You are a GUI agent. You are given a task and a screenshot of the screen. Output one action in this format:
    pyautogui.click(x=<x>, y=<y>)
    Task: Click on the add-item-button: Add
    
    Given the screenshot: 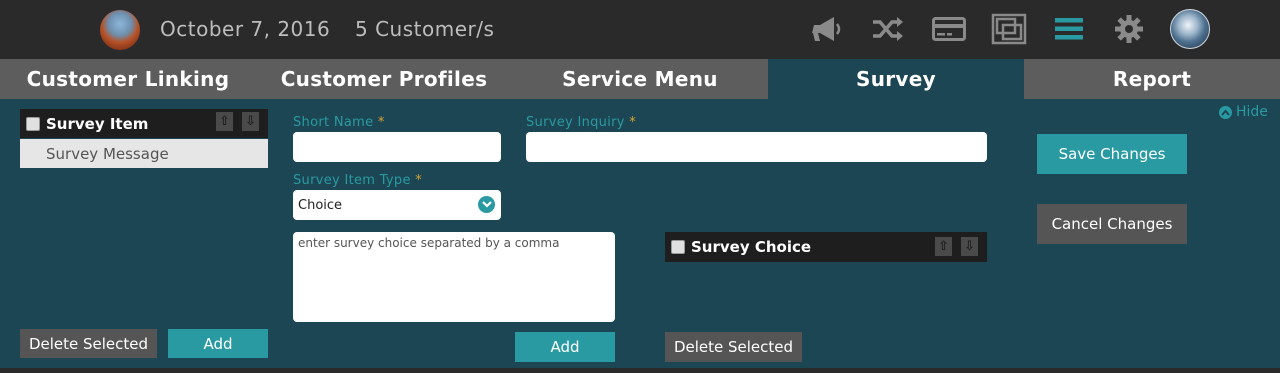 What is the action you would take?
    pyautogui.click(x=218, y=343)
    